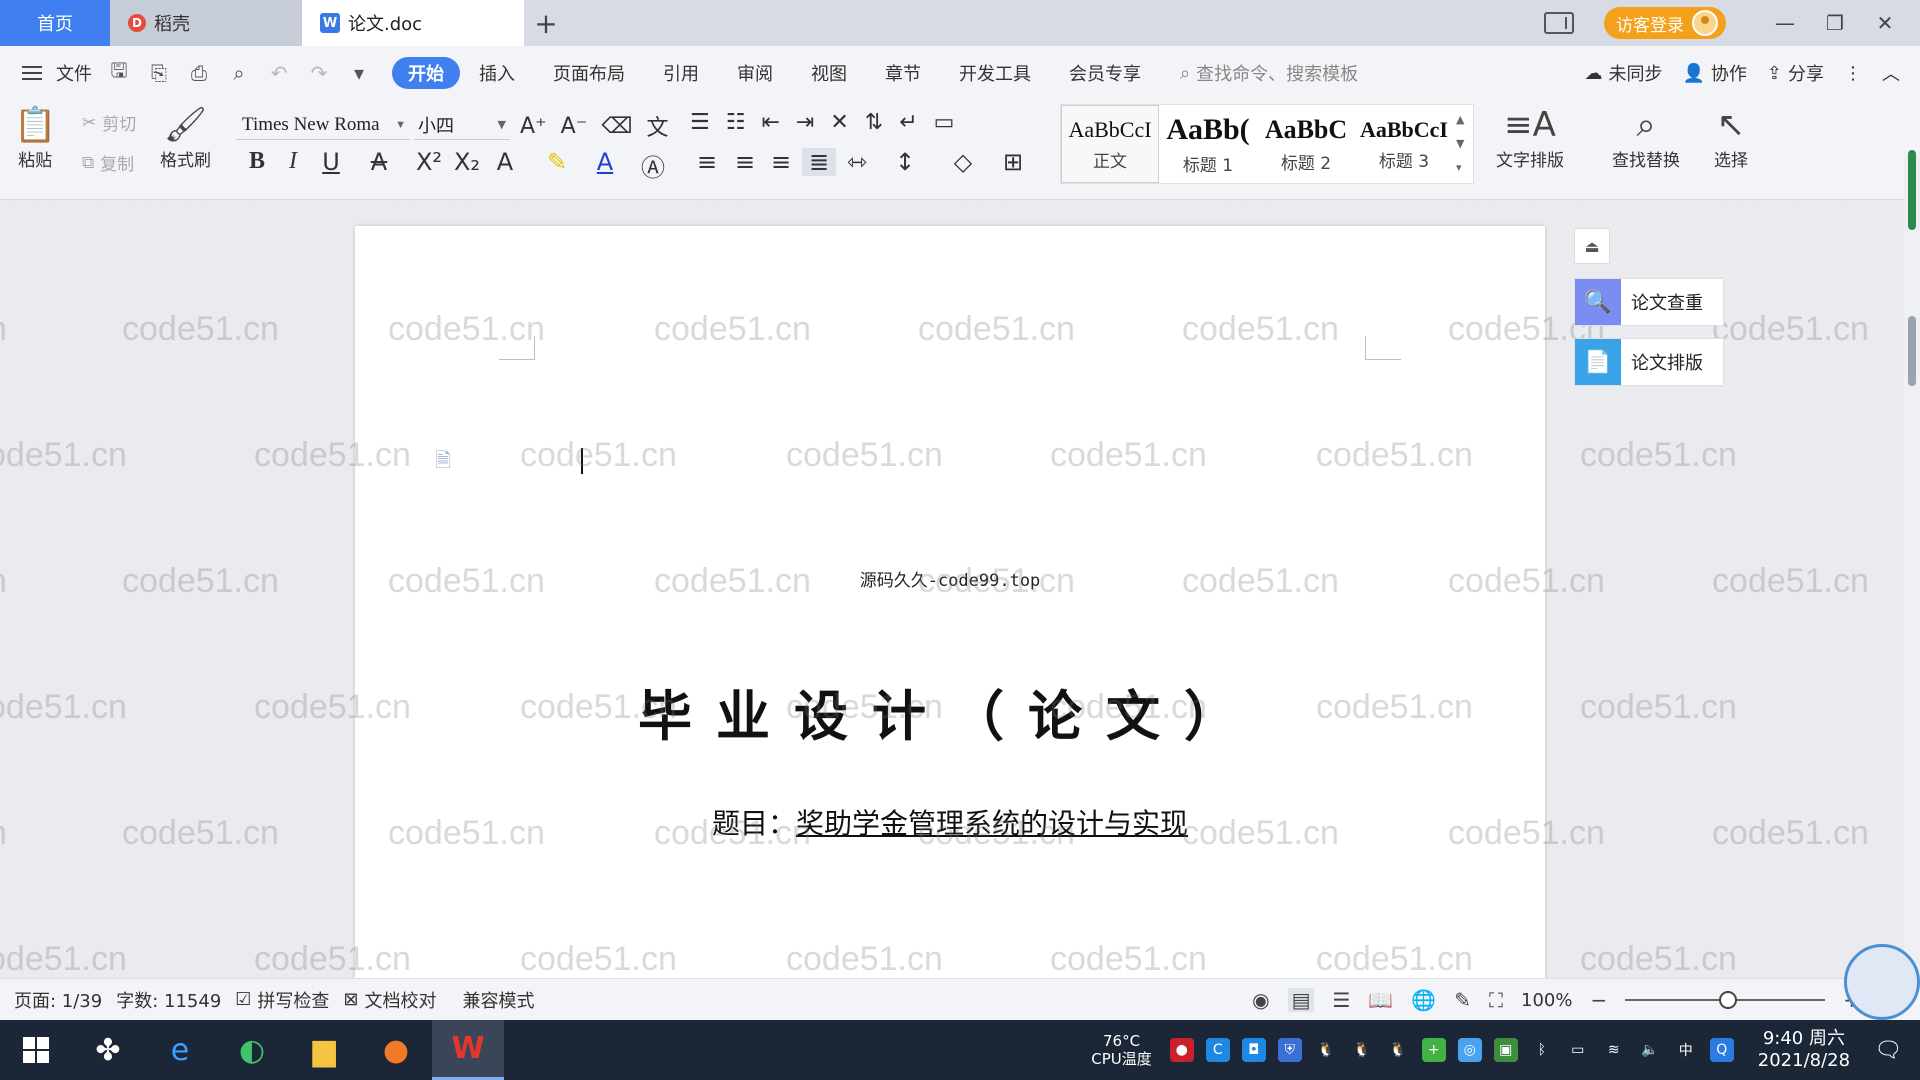 Image resolution: width=1920 pixels, height=1080 pixels. I want to click on sync-status-button: ☁ 未同步, so click(1623, 73).